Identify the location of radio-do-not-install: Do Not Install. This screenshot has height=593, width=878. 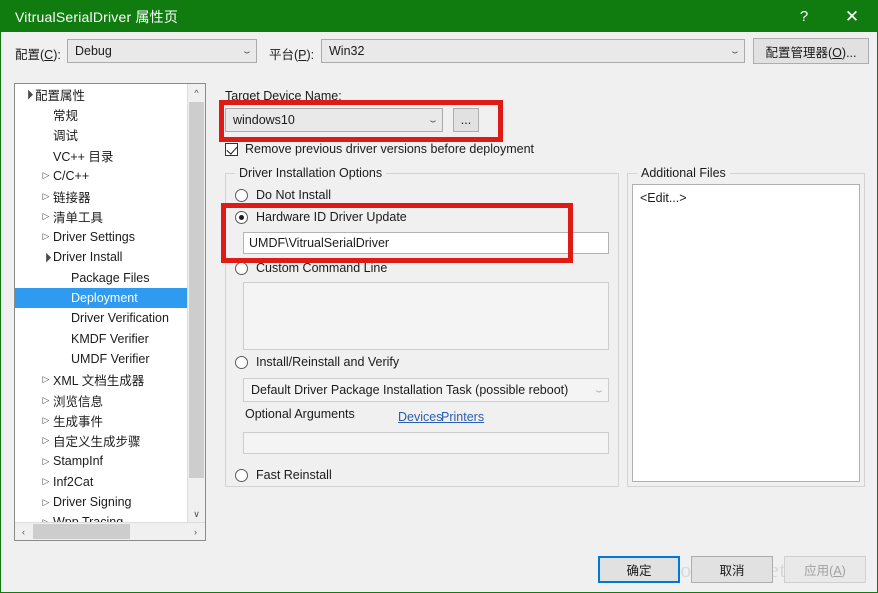
(283, 195).